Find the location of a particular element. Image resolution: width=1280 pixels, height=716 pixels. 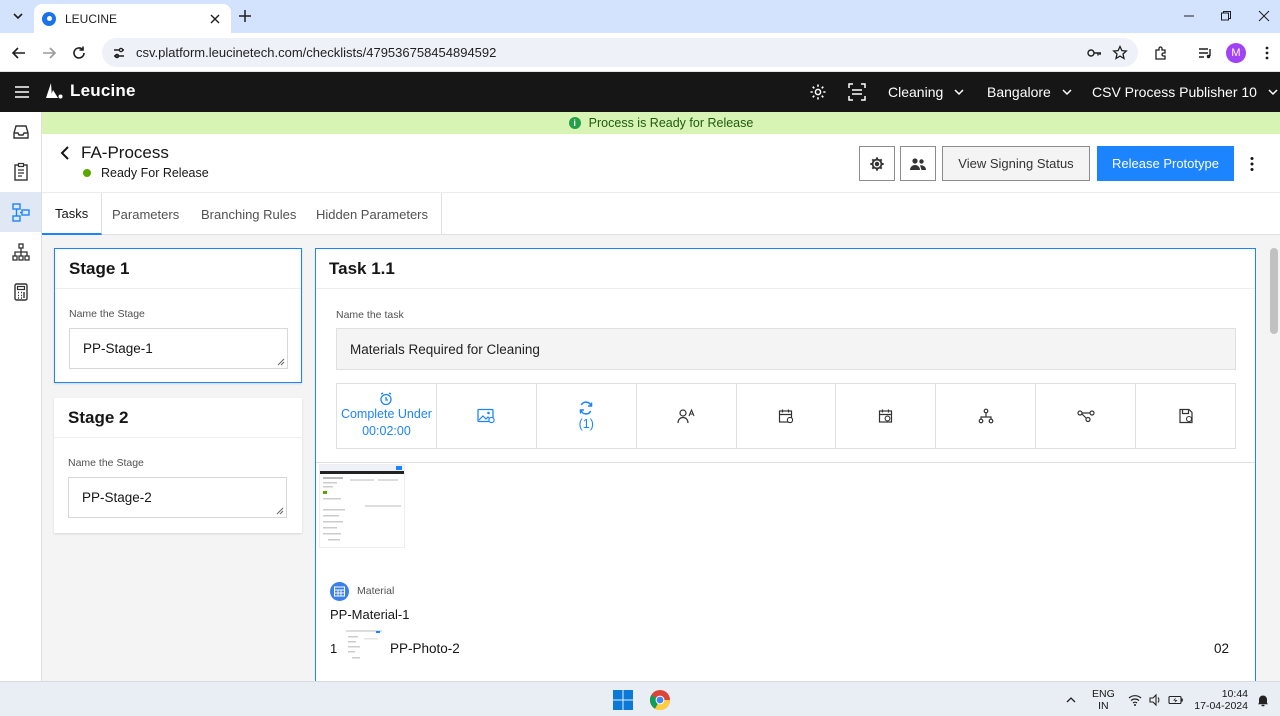

forward-arrow-icon is located at coordinates (49, 53).